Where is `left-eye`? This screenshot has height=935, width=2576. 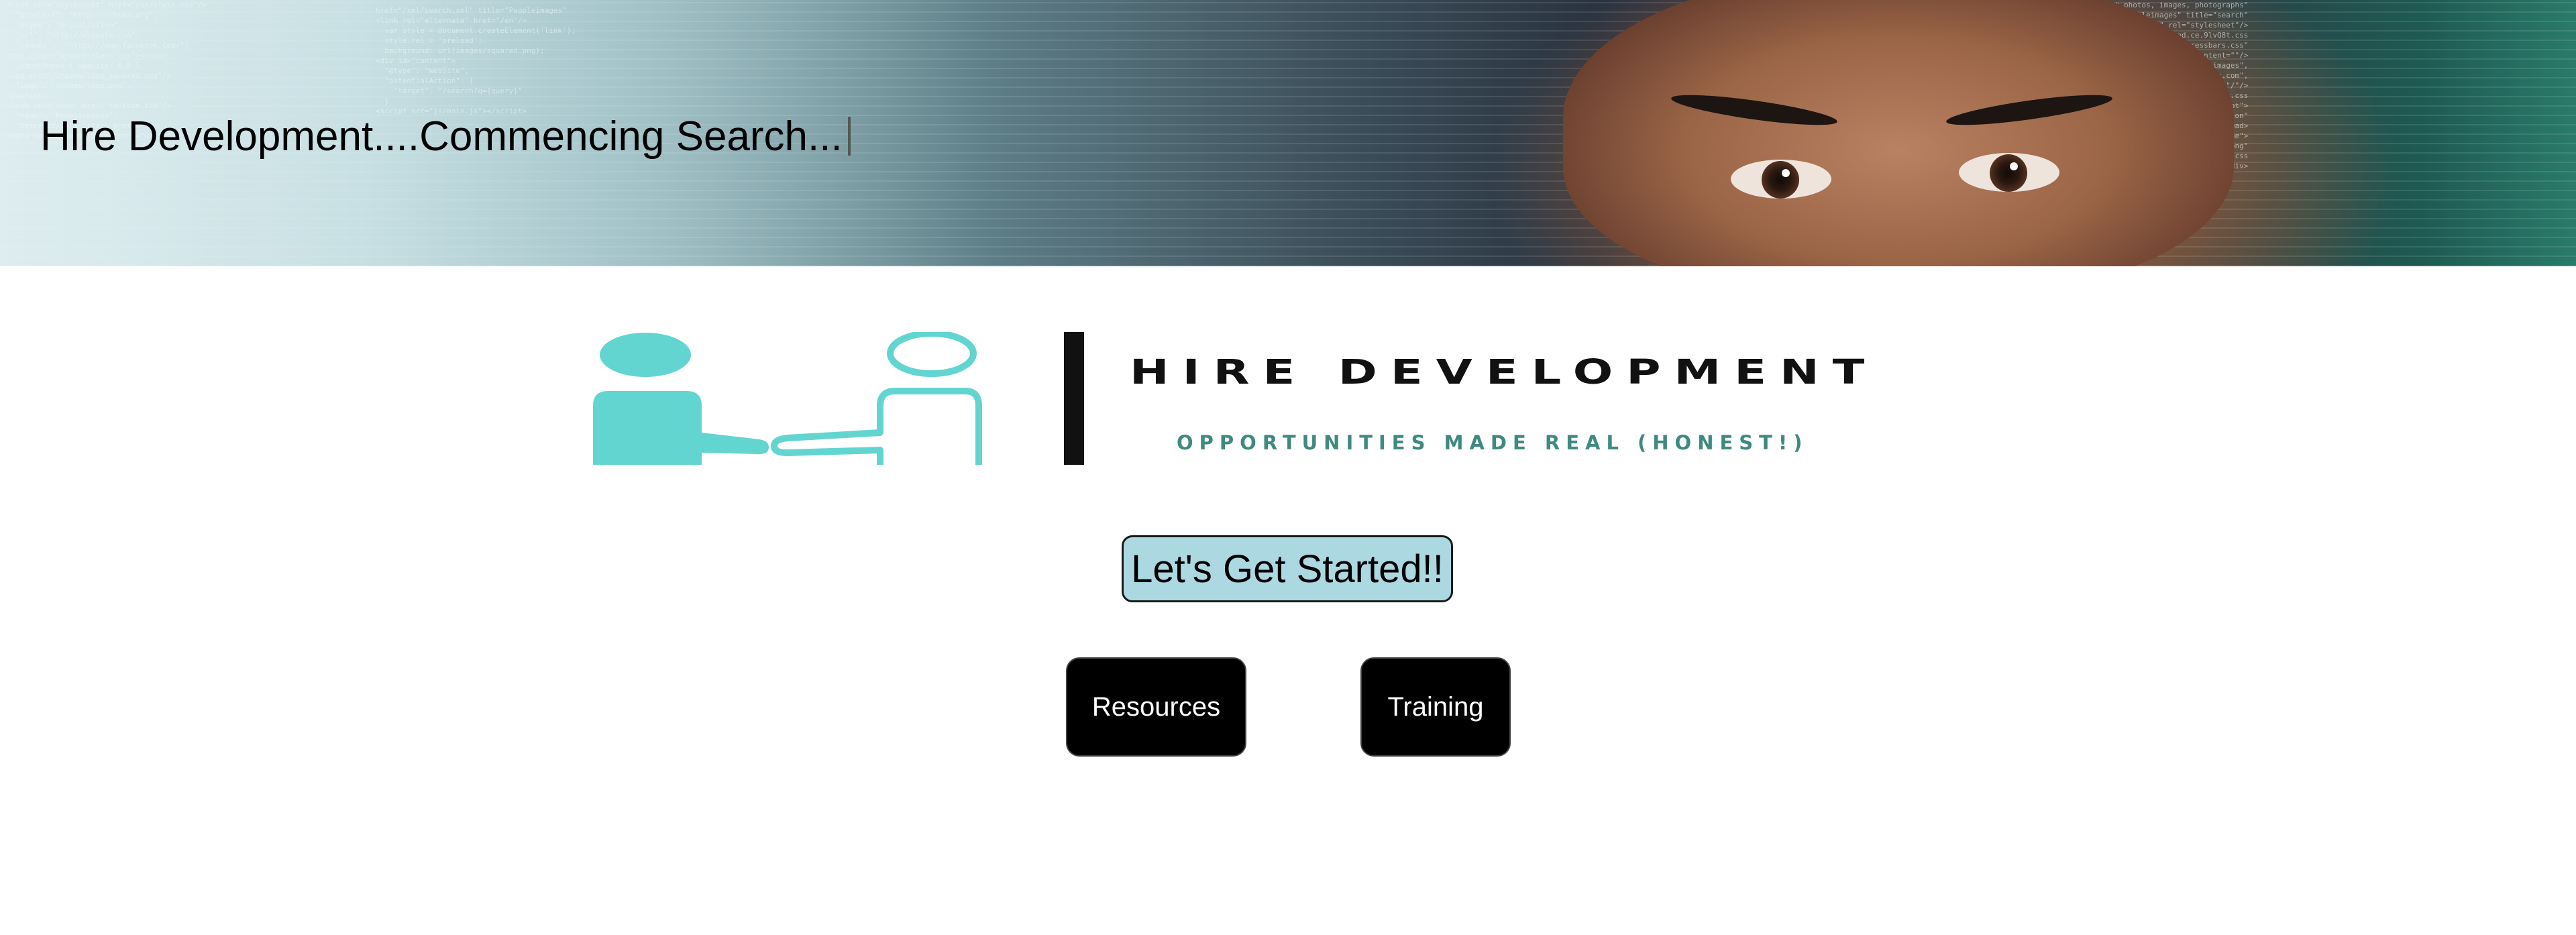
left-eye is located at coordinates (1781, 180).